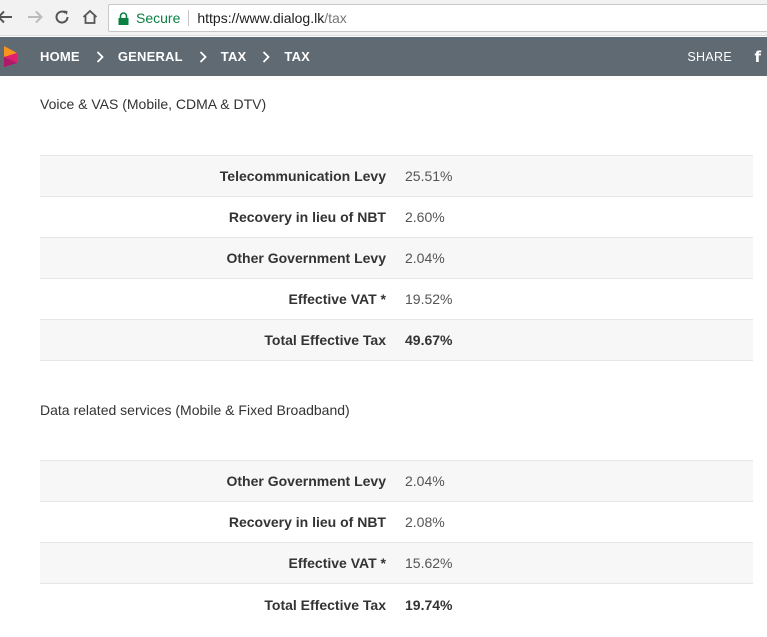  I want to click on row-value: 15.62%, so click(429, 563).